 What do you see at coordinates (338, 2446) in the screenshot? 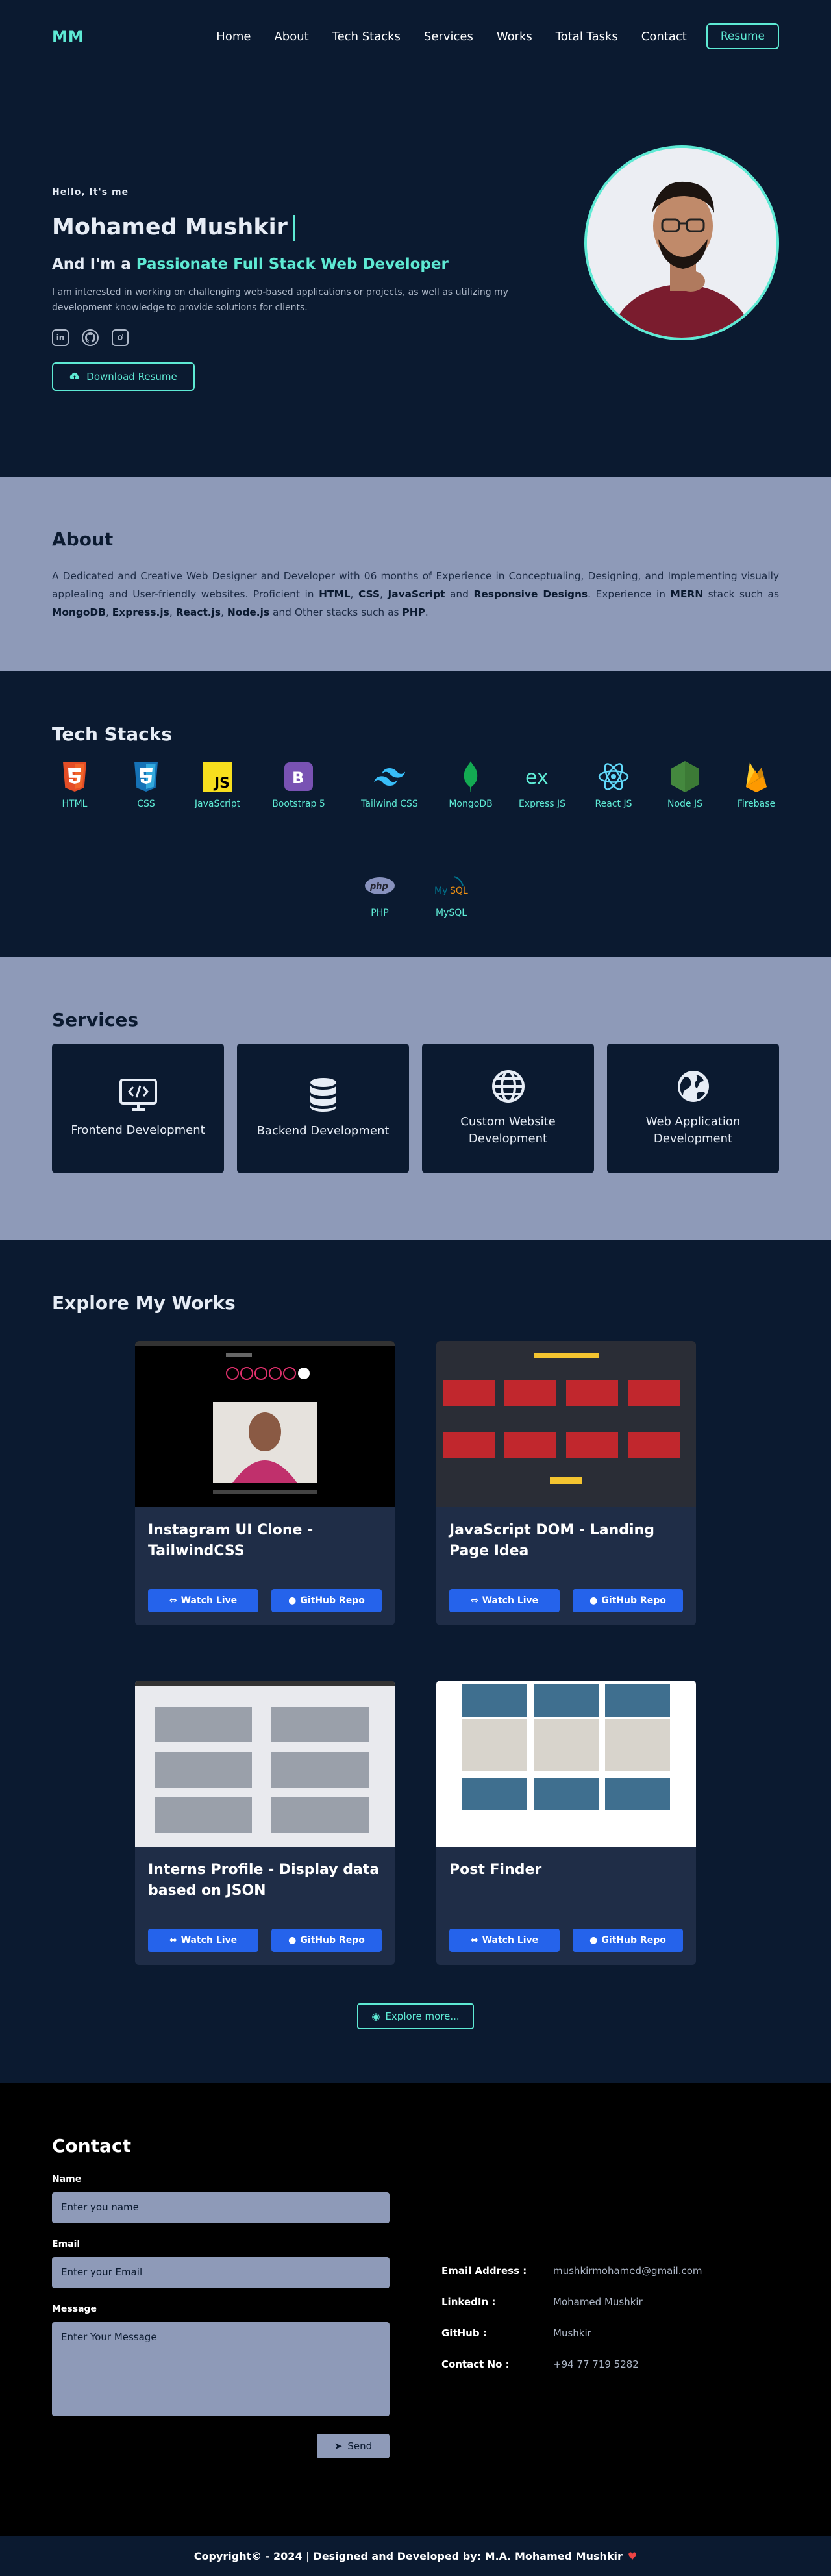
I see `paper-plane-icon: ➤` at bounding box center [338, 2446].